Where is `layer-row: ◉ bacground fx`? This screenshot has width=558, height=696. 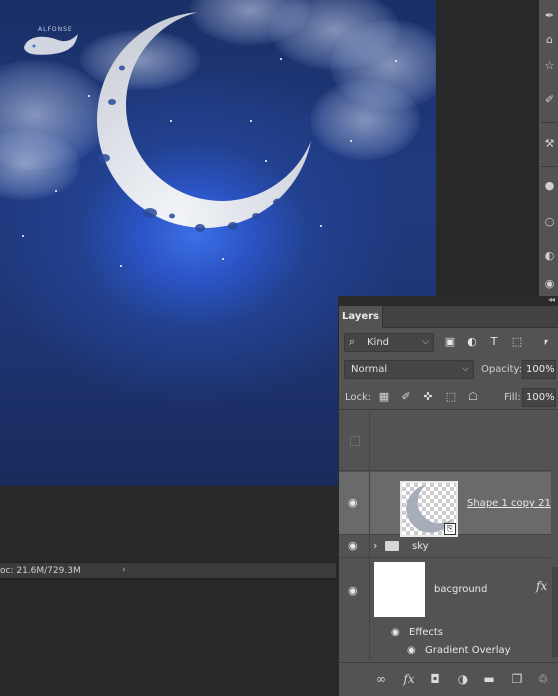
layer-row: ◉ bacground fx is located at coordinates (445, 592).